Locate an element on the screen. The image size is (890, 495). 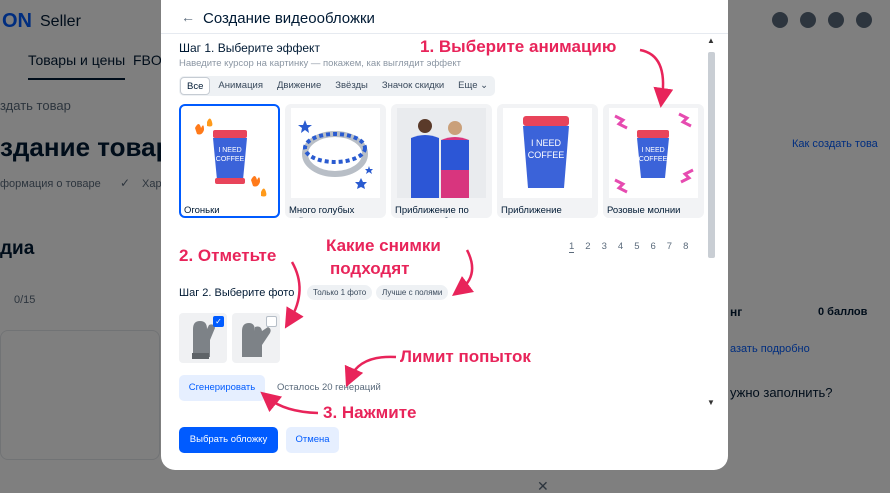
photo-thumb-1: ✓ is located at coordinates (203, 338).